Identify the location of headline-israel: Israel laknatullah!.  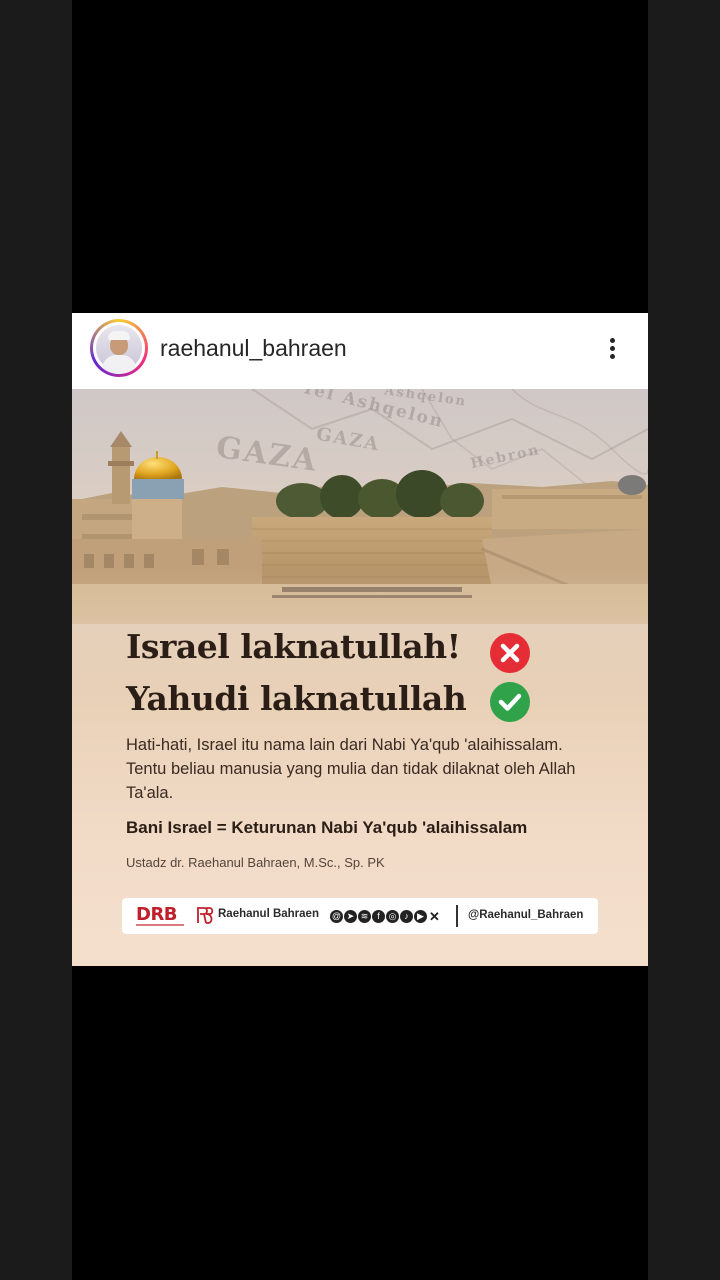
(293, 646).